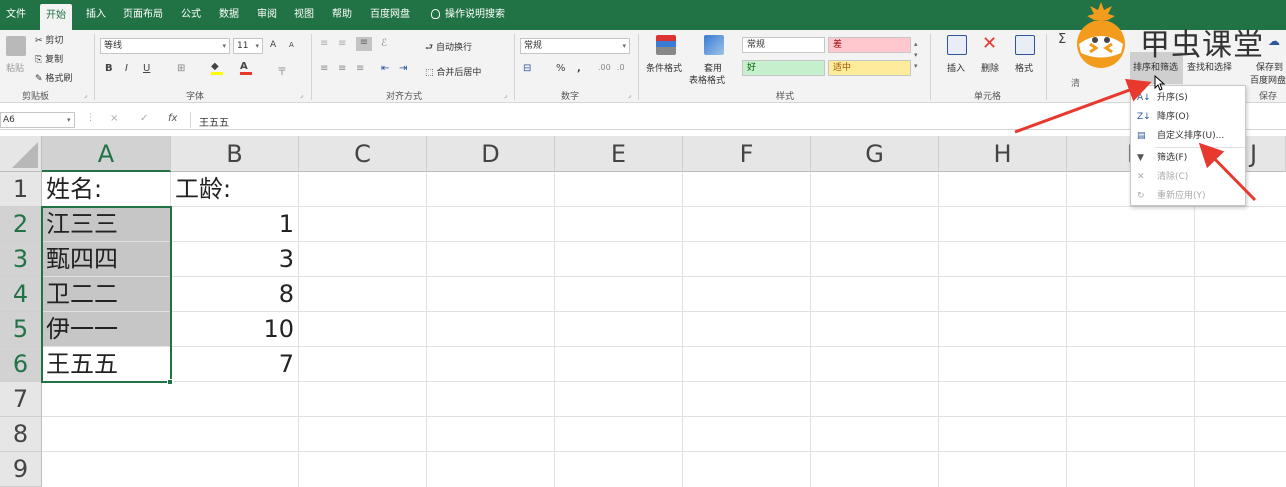 The height and width of the screenshot is (487, 1286). What do you see at coordinates (172, 118) in the screenshot?
I see `insert-function-icon: fx` at bounding box center [172, 118].